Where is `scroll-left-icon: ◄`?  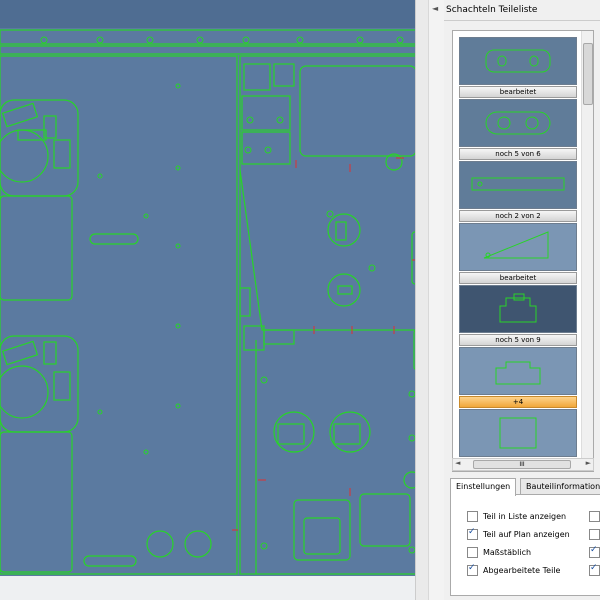
scroll-left-icon: ◄ is located at coordinates (457, 463).